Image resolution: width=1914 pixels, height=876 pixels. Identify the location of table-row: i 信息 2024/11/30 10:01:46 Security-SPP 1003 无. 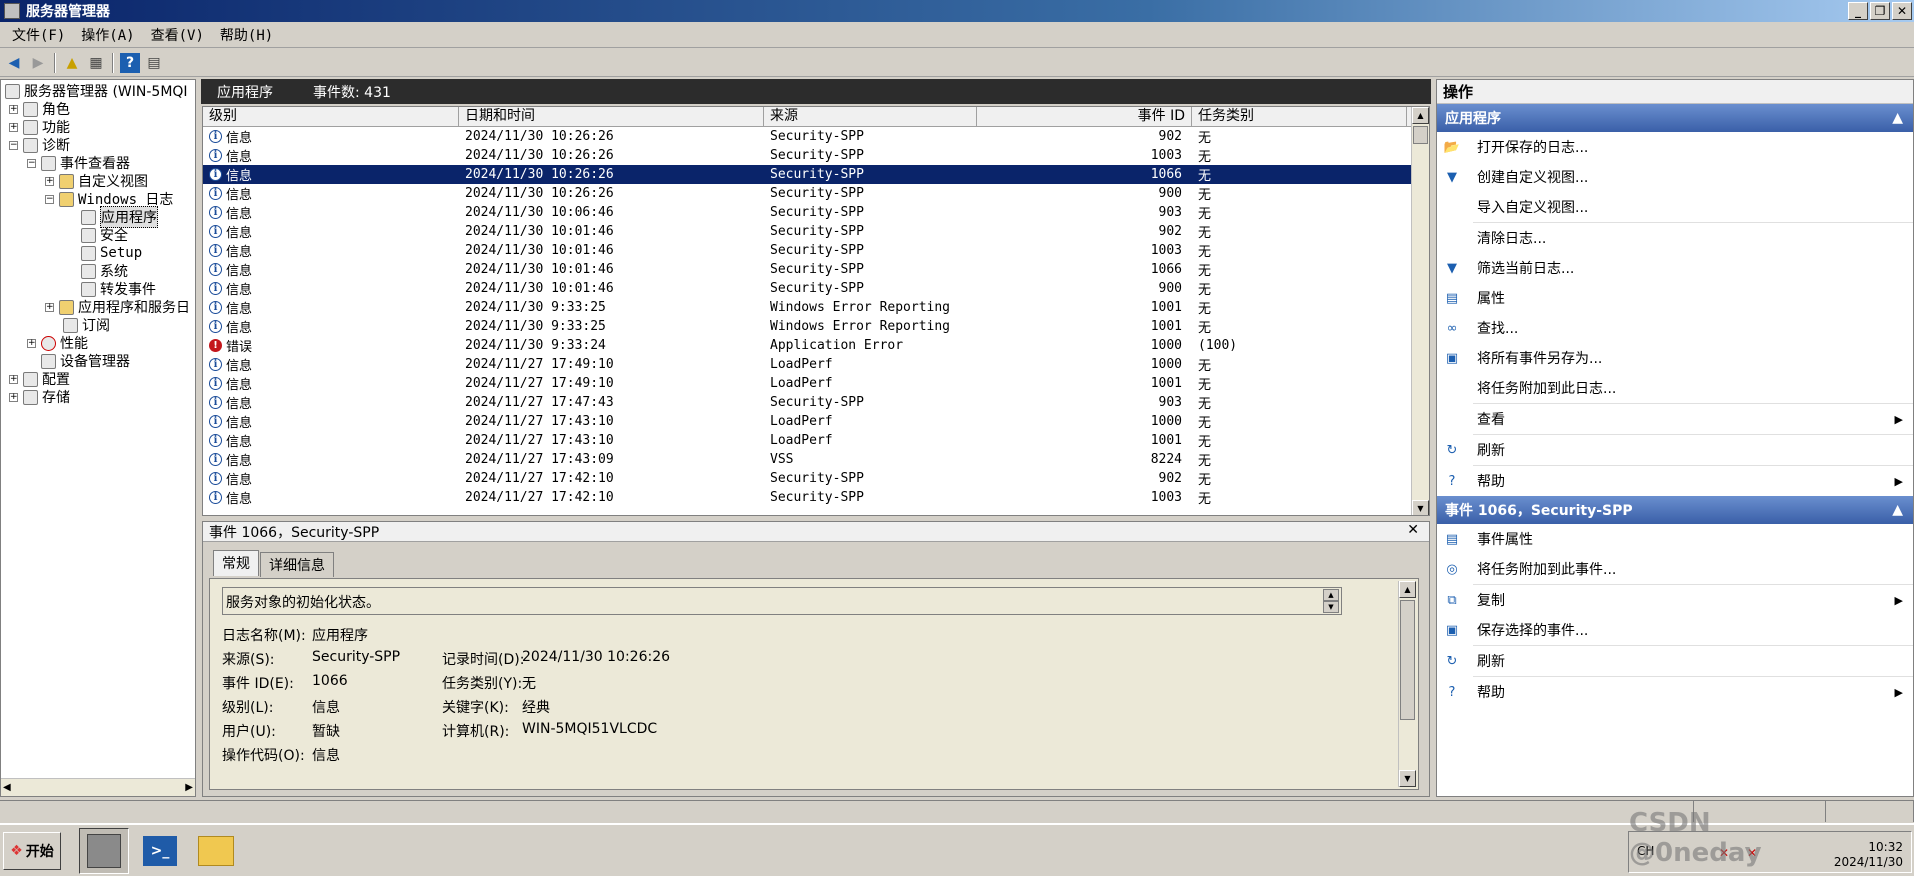
(816, 250).